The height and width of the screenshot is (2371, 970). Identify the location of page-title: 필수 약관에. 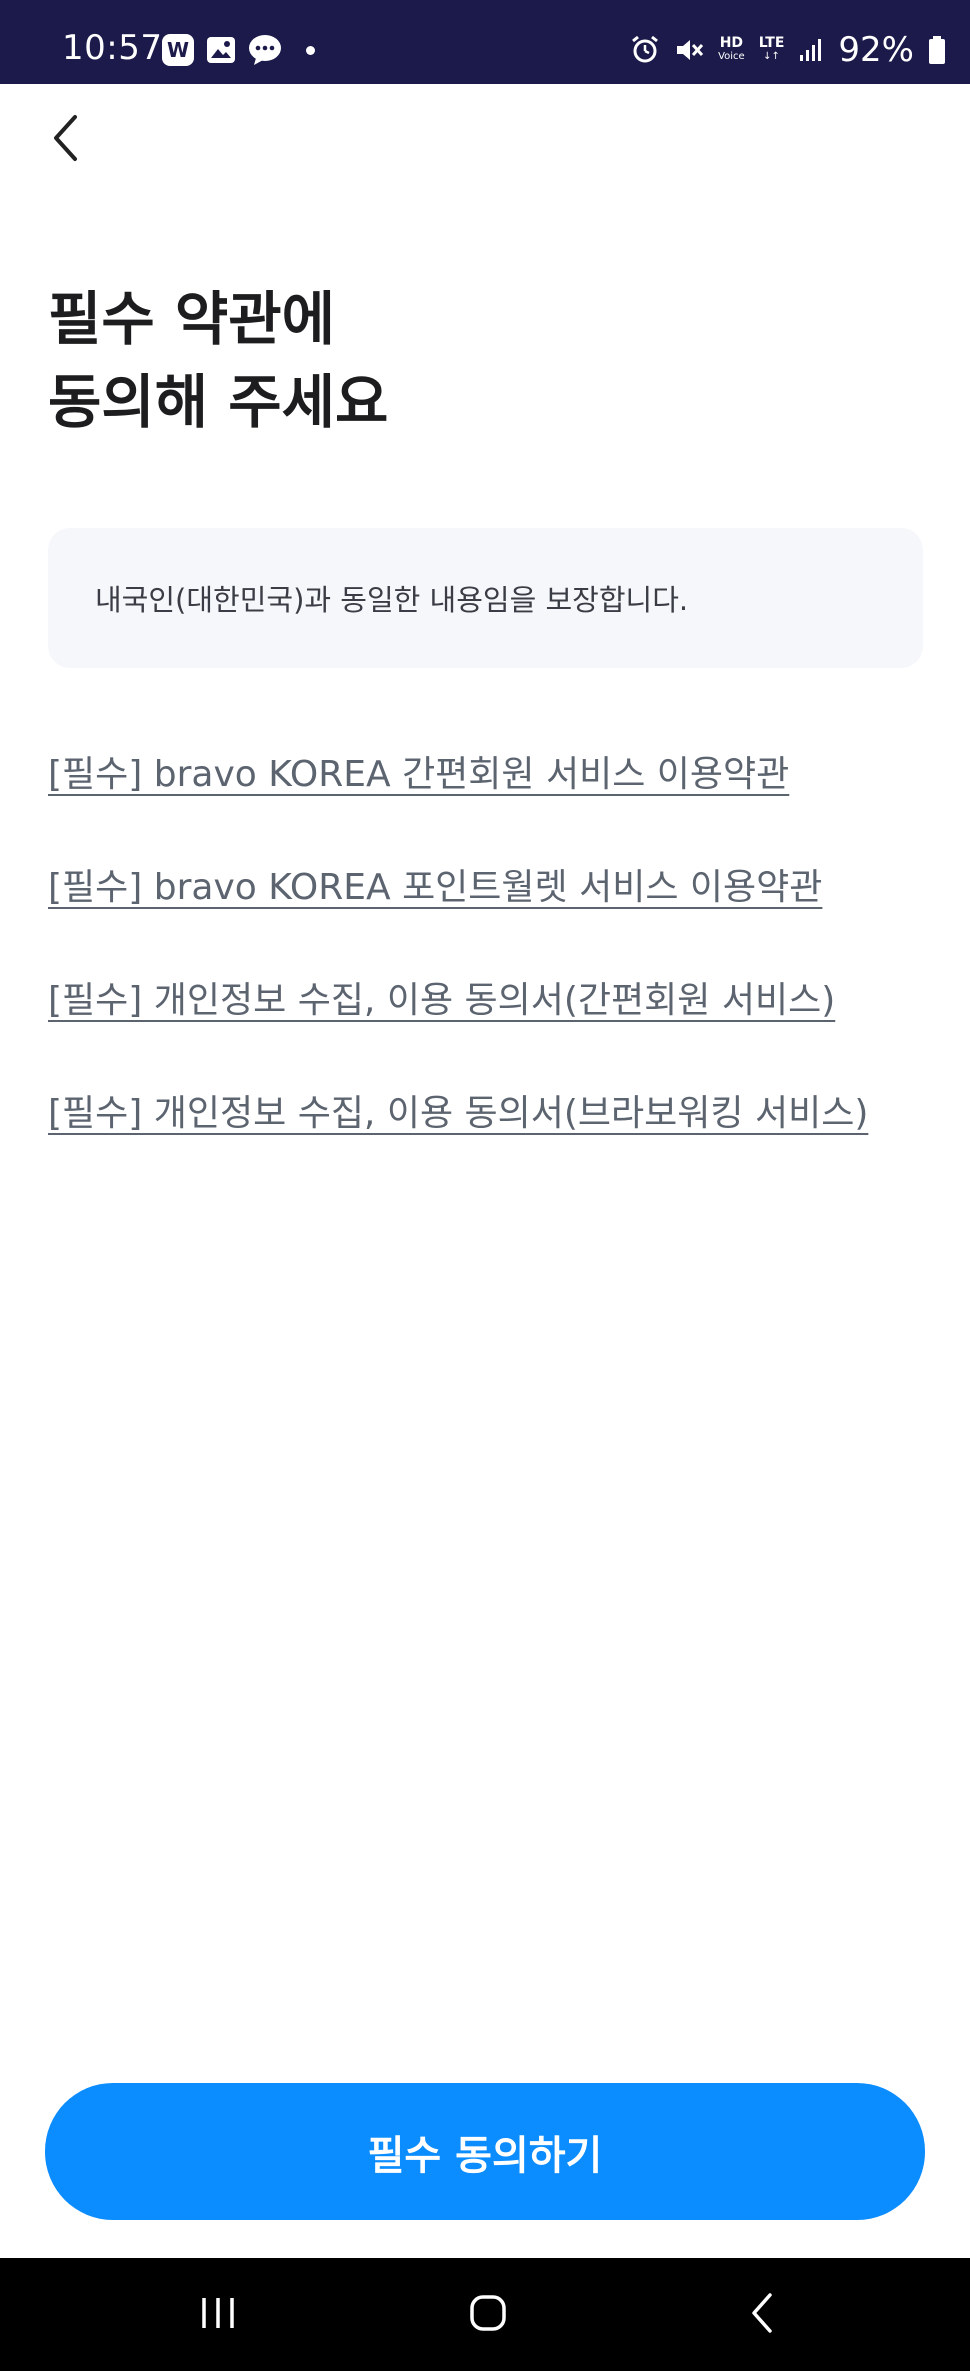
(191, 319).